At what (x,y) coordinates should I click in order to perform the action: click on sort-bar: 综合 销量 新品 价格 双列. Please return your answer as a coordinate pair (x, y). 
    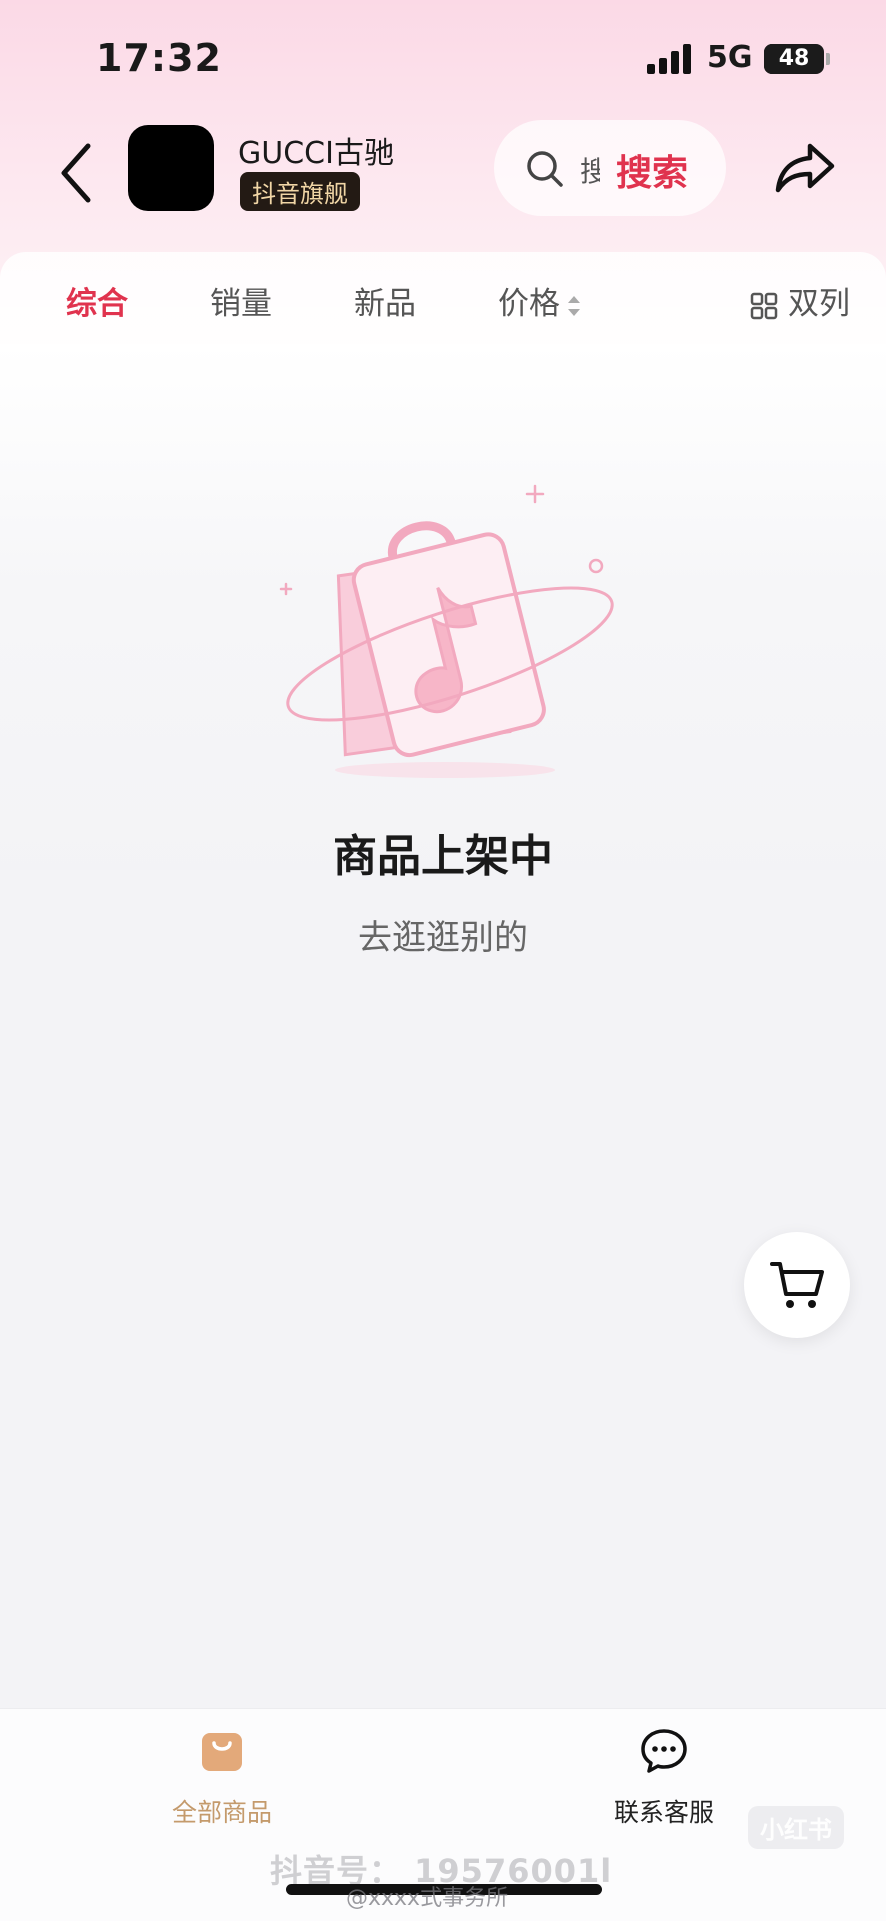
    Looking at the image, I should click on (443, 298).